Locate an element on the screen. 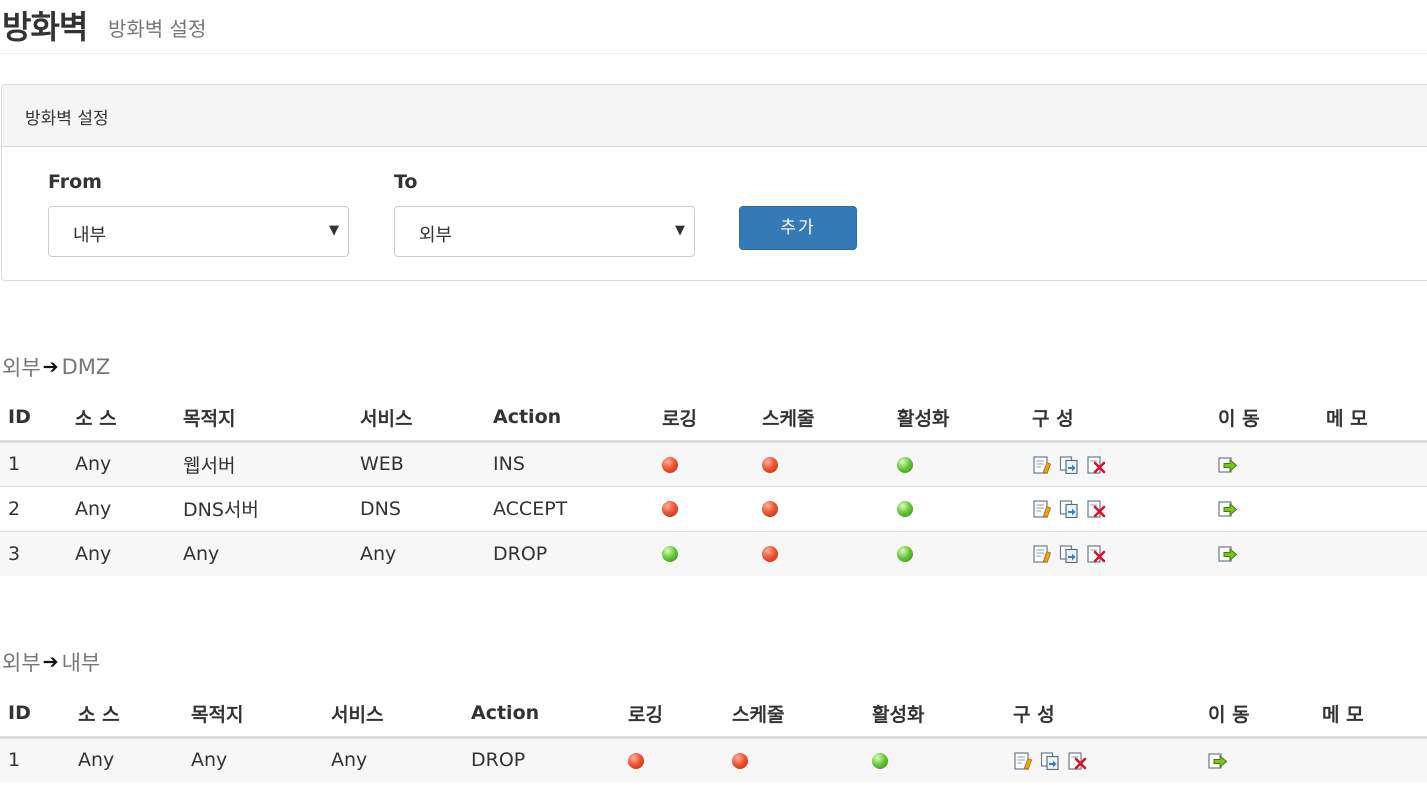 This screenshot has width=1427, height=810. to-label: To is located at coordinates (406, 182).